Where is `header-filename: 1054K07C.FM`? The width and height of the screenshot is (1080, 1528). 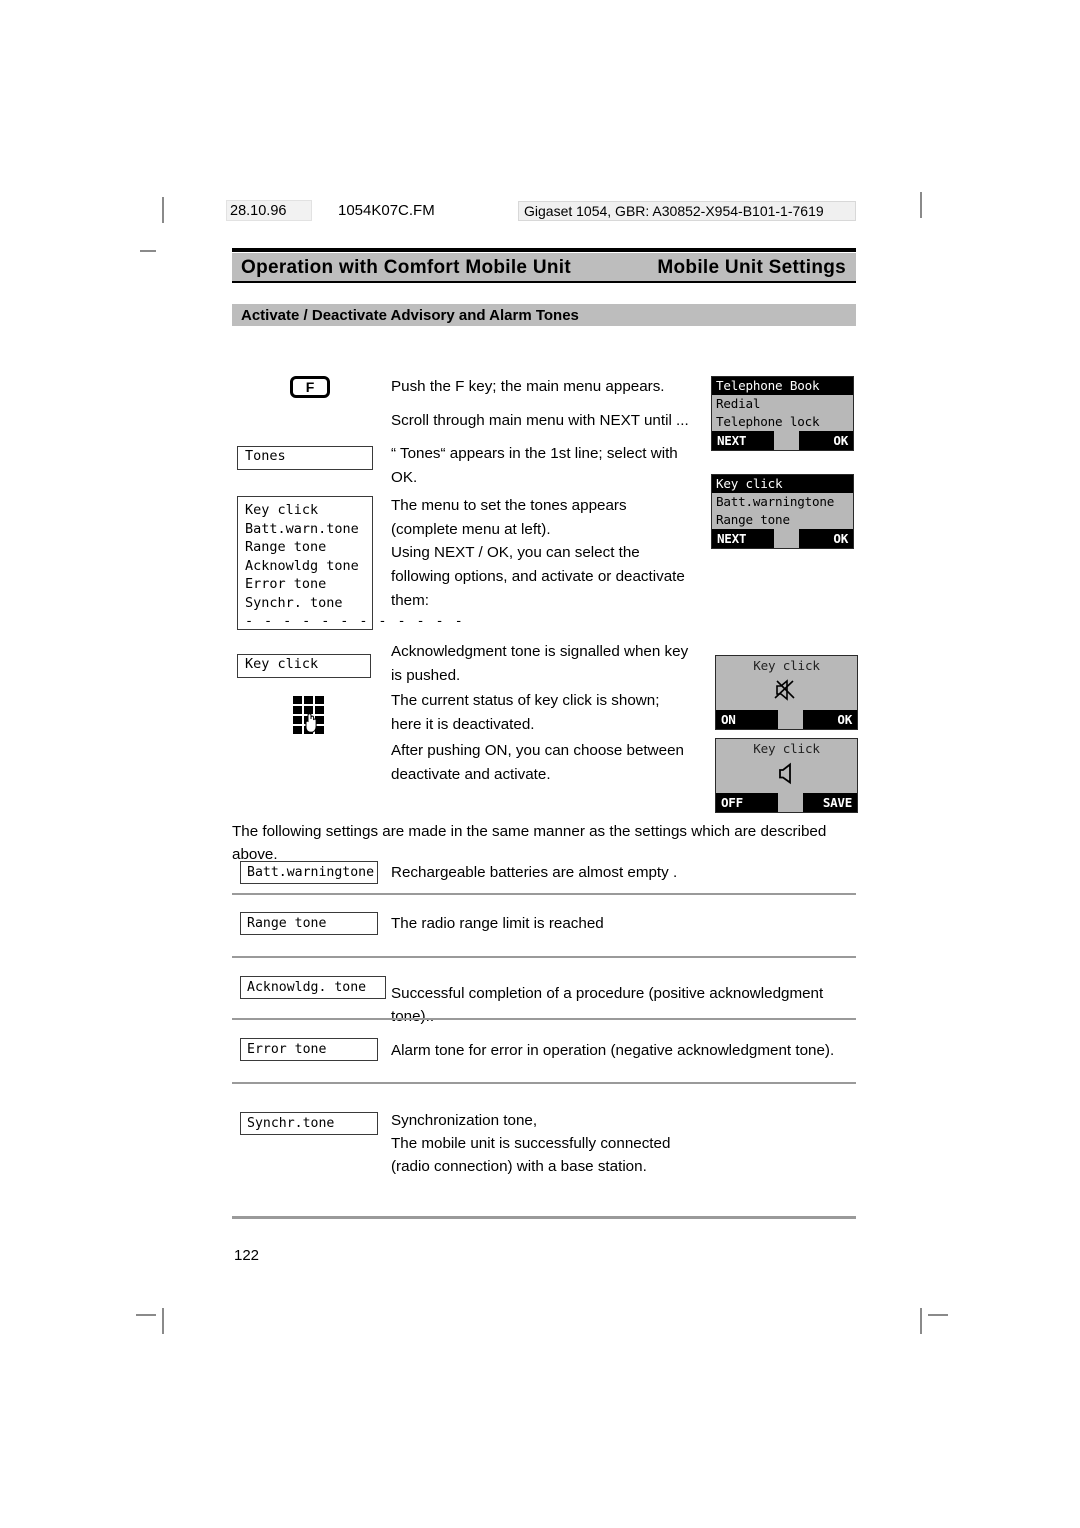
header-filename: 1054K07C.FM is located at coordinates (386, 210).